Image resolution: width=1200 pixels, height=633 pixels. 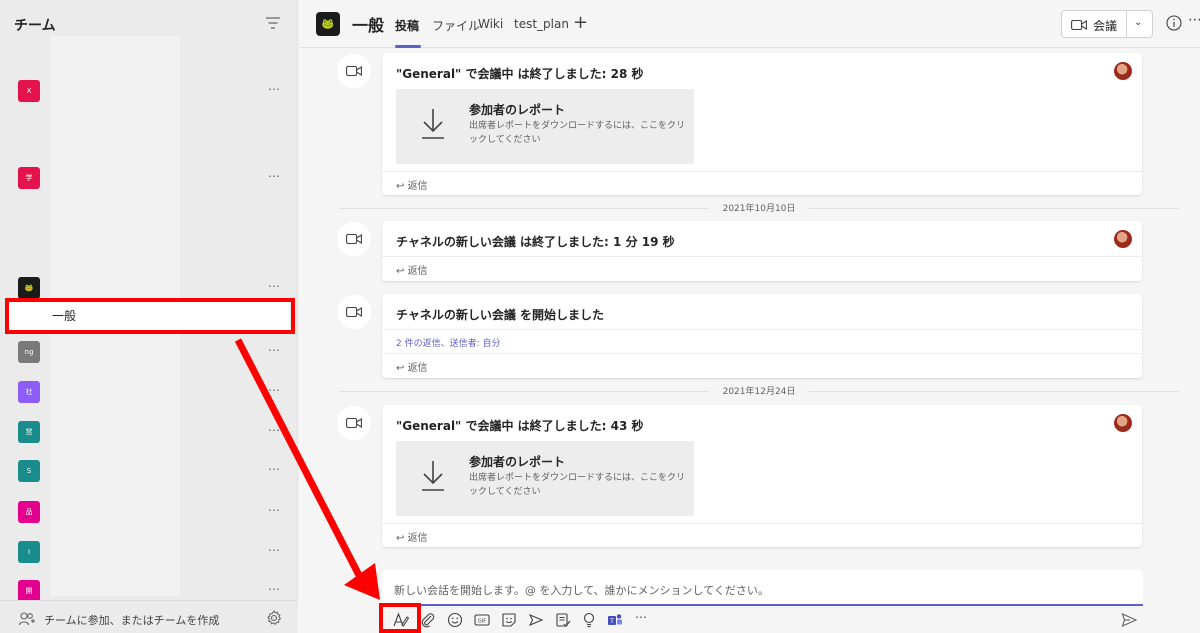 What do you see at coordinates (1129, 620) in the screenshot?
I see `send-icon` at bounding box center [1129, 620].